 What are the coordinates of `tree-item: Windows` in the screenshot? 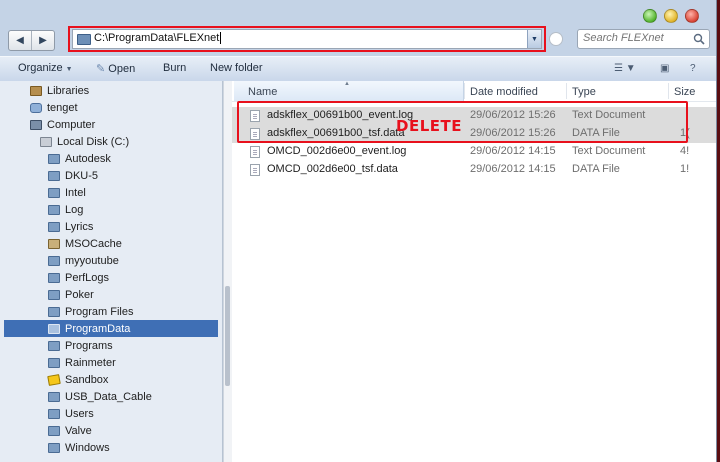 It's located at (79, 447).